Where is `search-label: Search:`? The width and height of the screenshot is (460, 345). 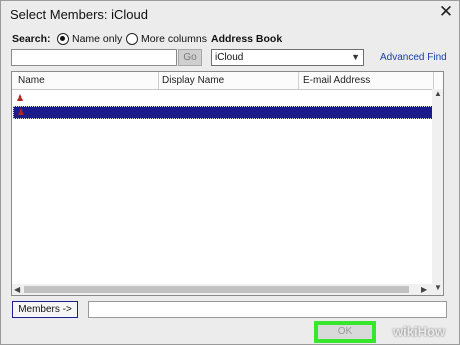 search-label: Search: is located at coordinates (31, 39).